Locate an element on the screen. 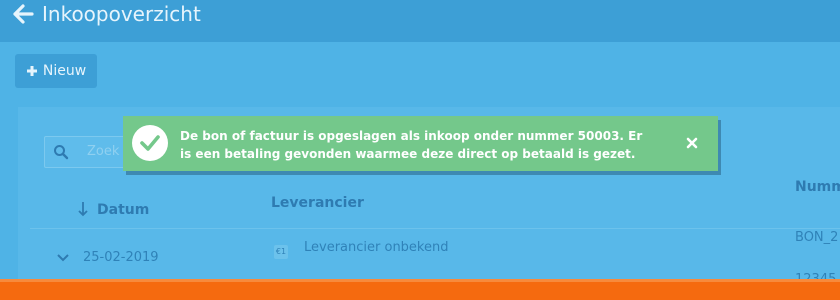 The image size is (840, 300). column-header-date: Datum is located at coordinates (123, 210).